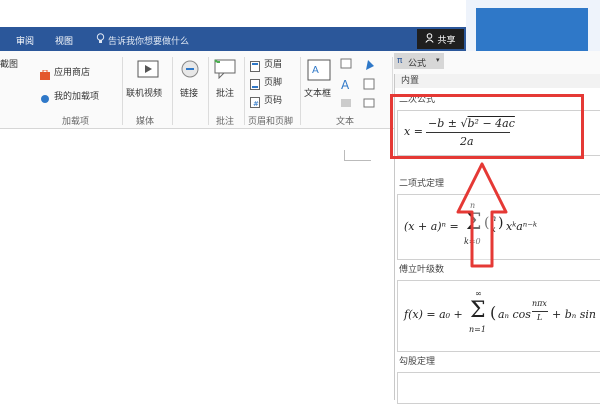  What do you see at coordinates (497, 81) in the screenshot?
I see `gallery-header: 内置` at bounding box center [497, 81].